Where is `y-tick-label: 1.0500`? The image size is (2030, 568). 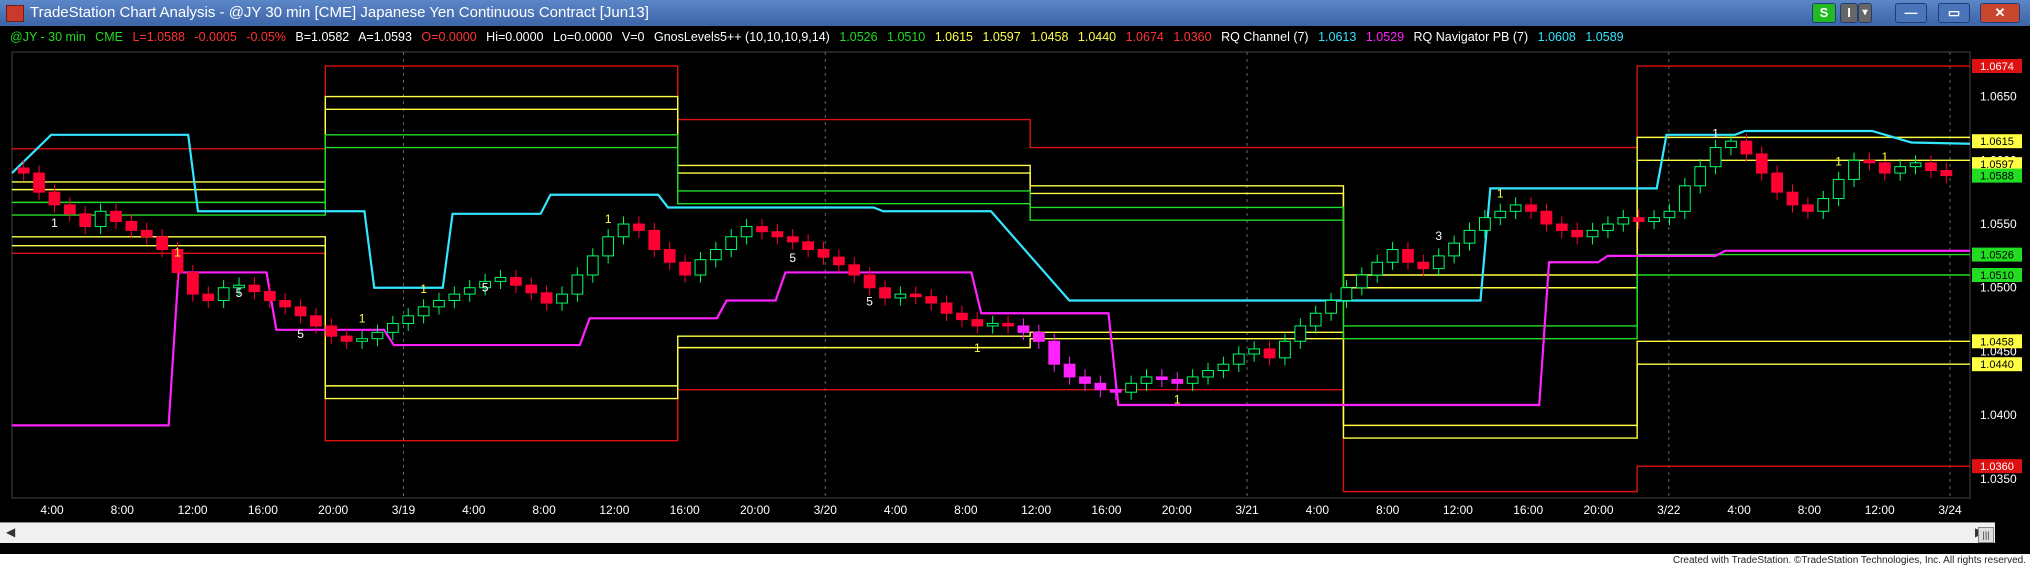
y-tick-label: 1.0500 is located at coordinates (1998, 288).